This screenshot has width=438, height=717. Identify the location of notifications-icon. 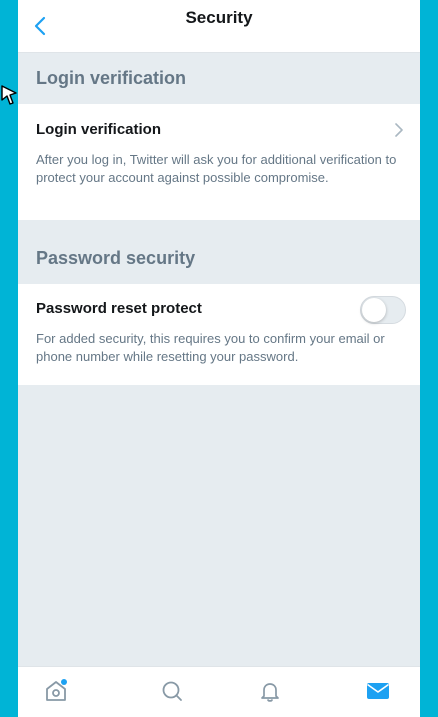
(270, 692).